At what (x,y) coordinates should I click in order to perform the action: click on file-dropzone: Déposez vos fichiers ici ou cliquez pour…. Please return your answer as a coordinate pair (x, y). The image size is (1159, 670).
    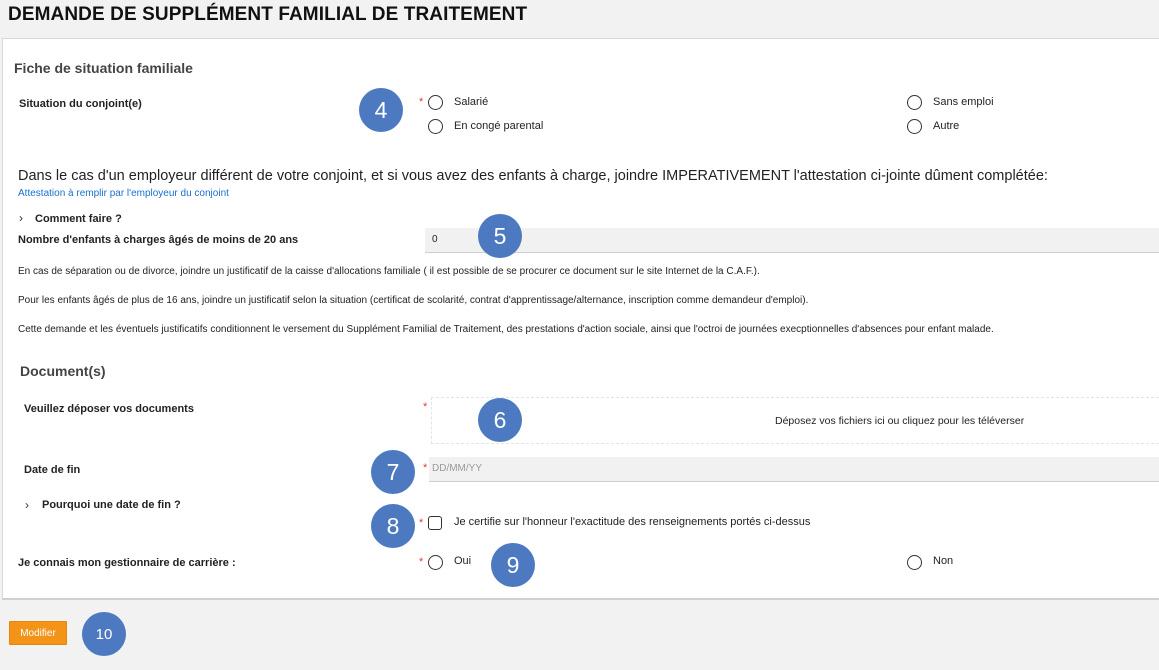
    Looking at the image, I should click on (795, 420).